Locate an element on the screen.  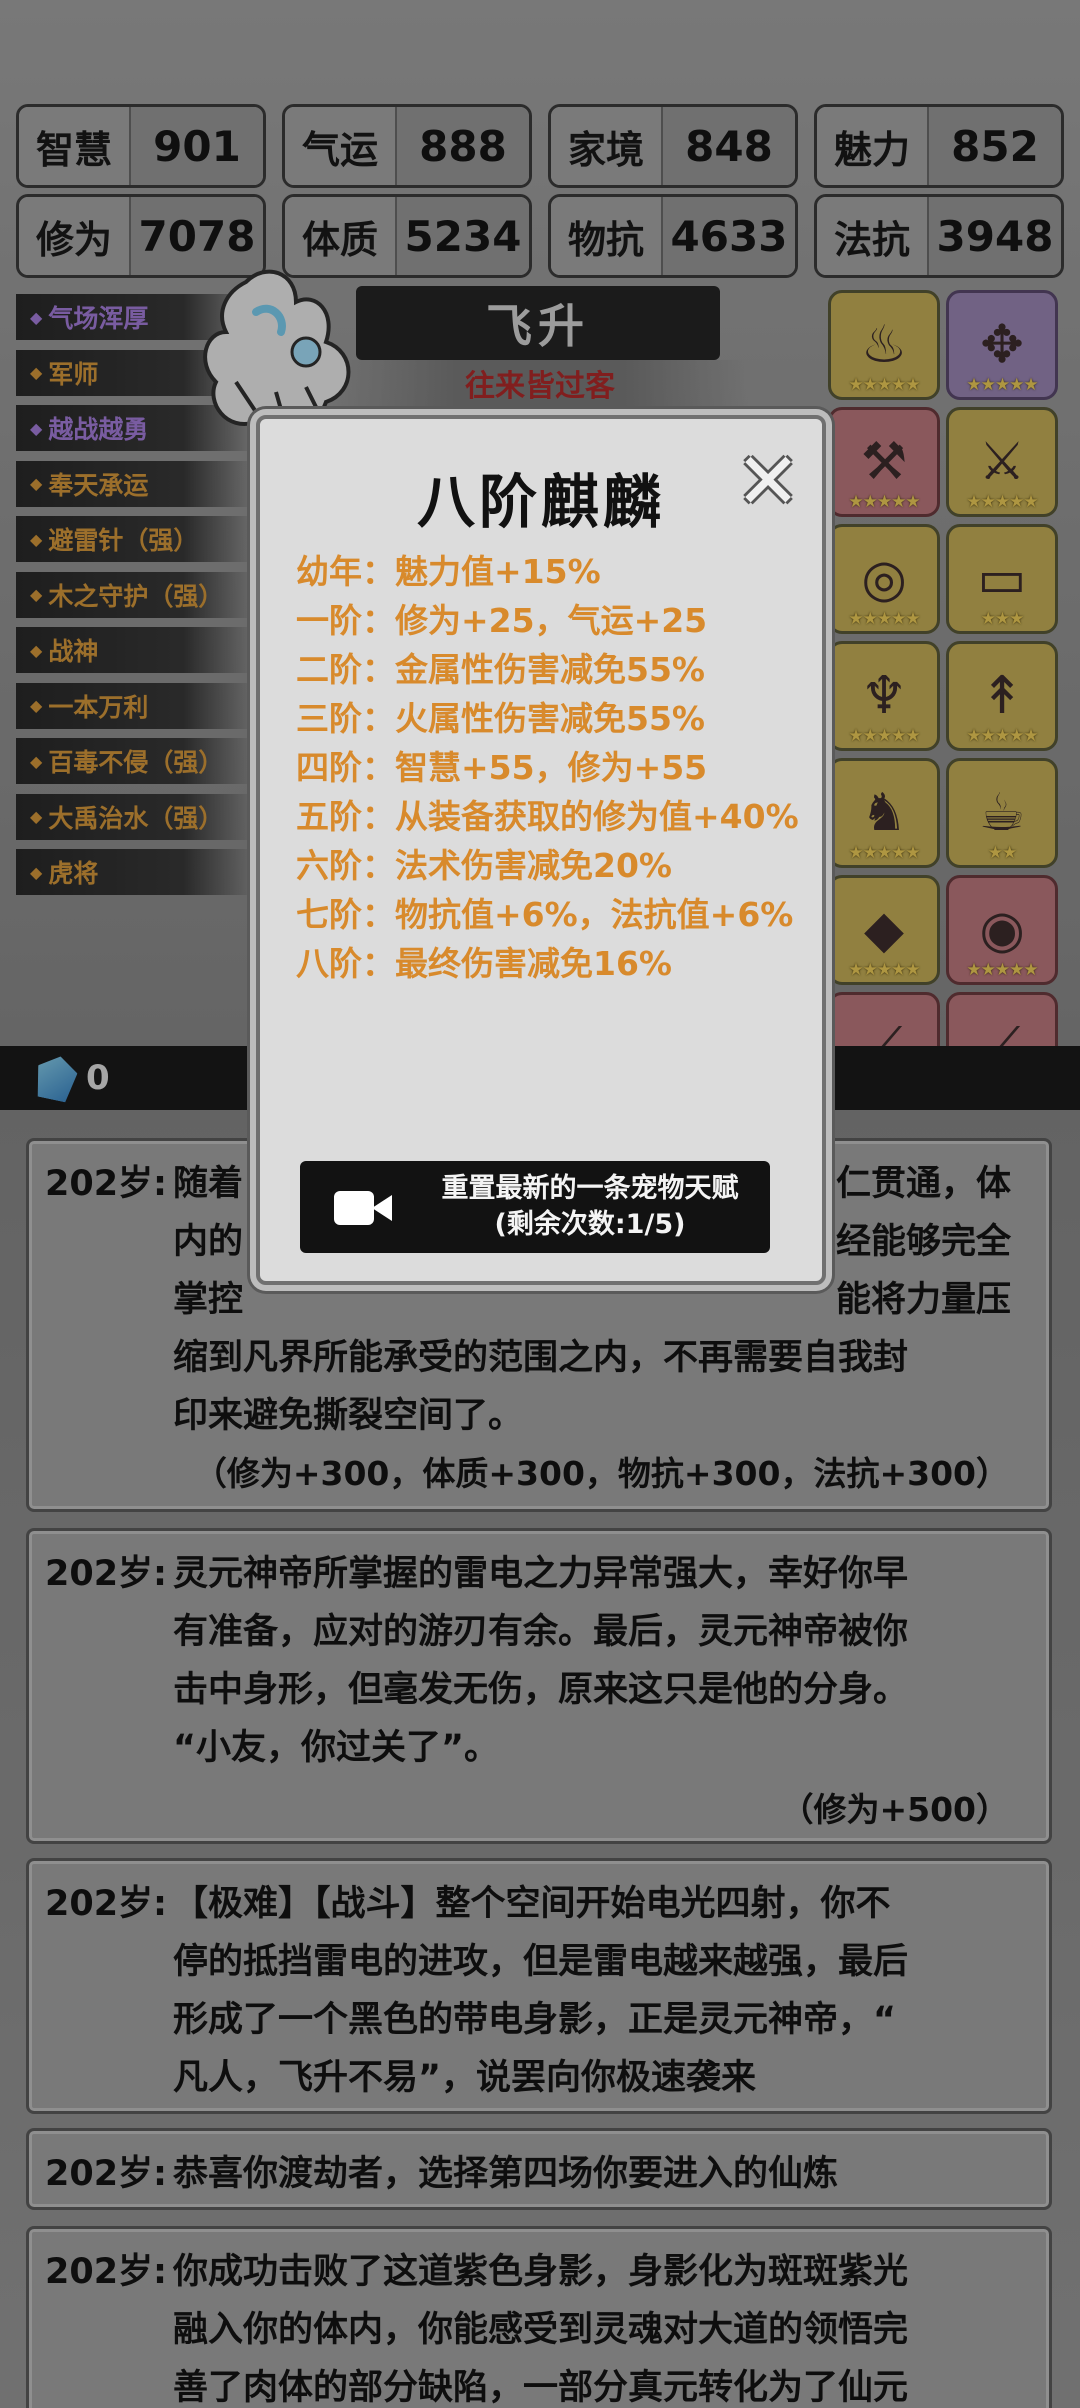
pet-talent-line: 七阶：物抗值+6%，法抗值+6% is located at coordinates (545, 914).